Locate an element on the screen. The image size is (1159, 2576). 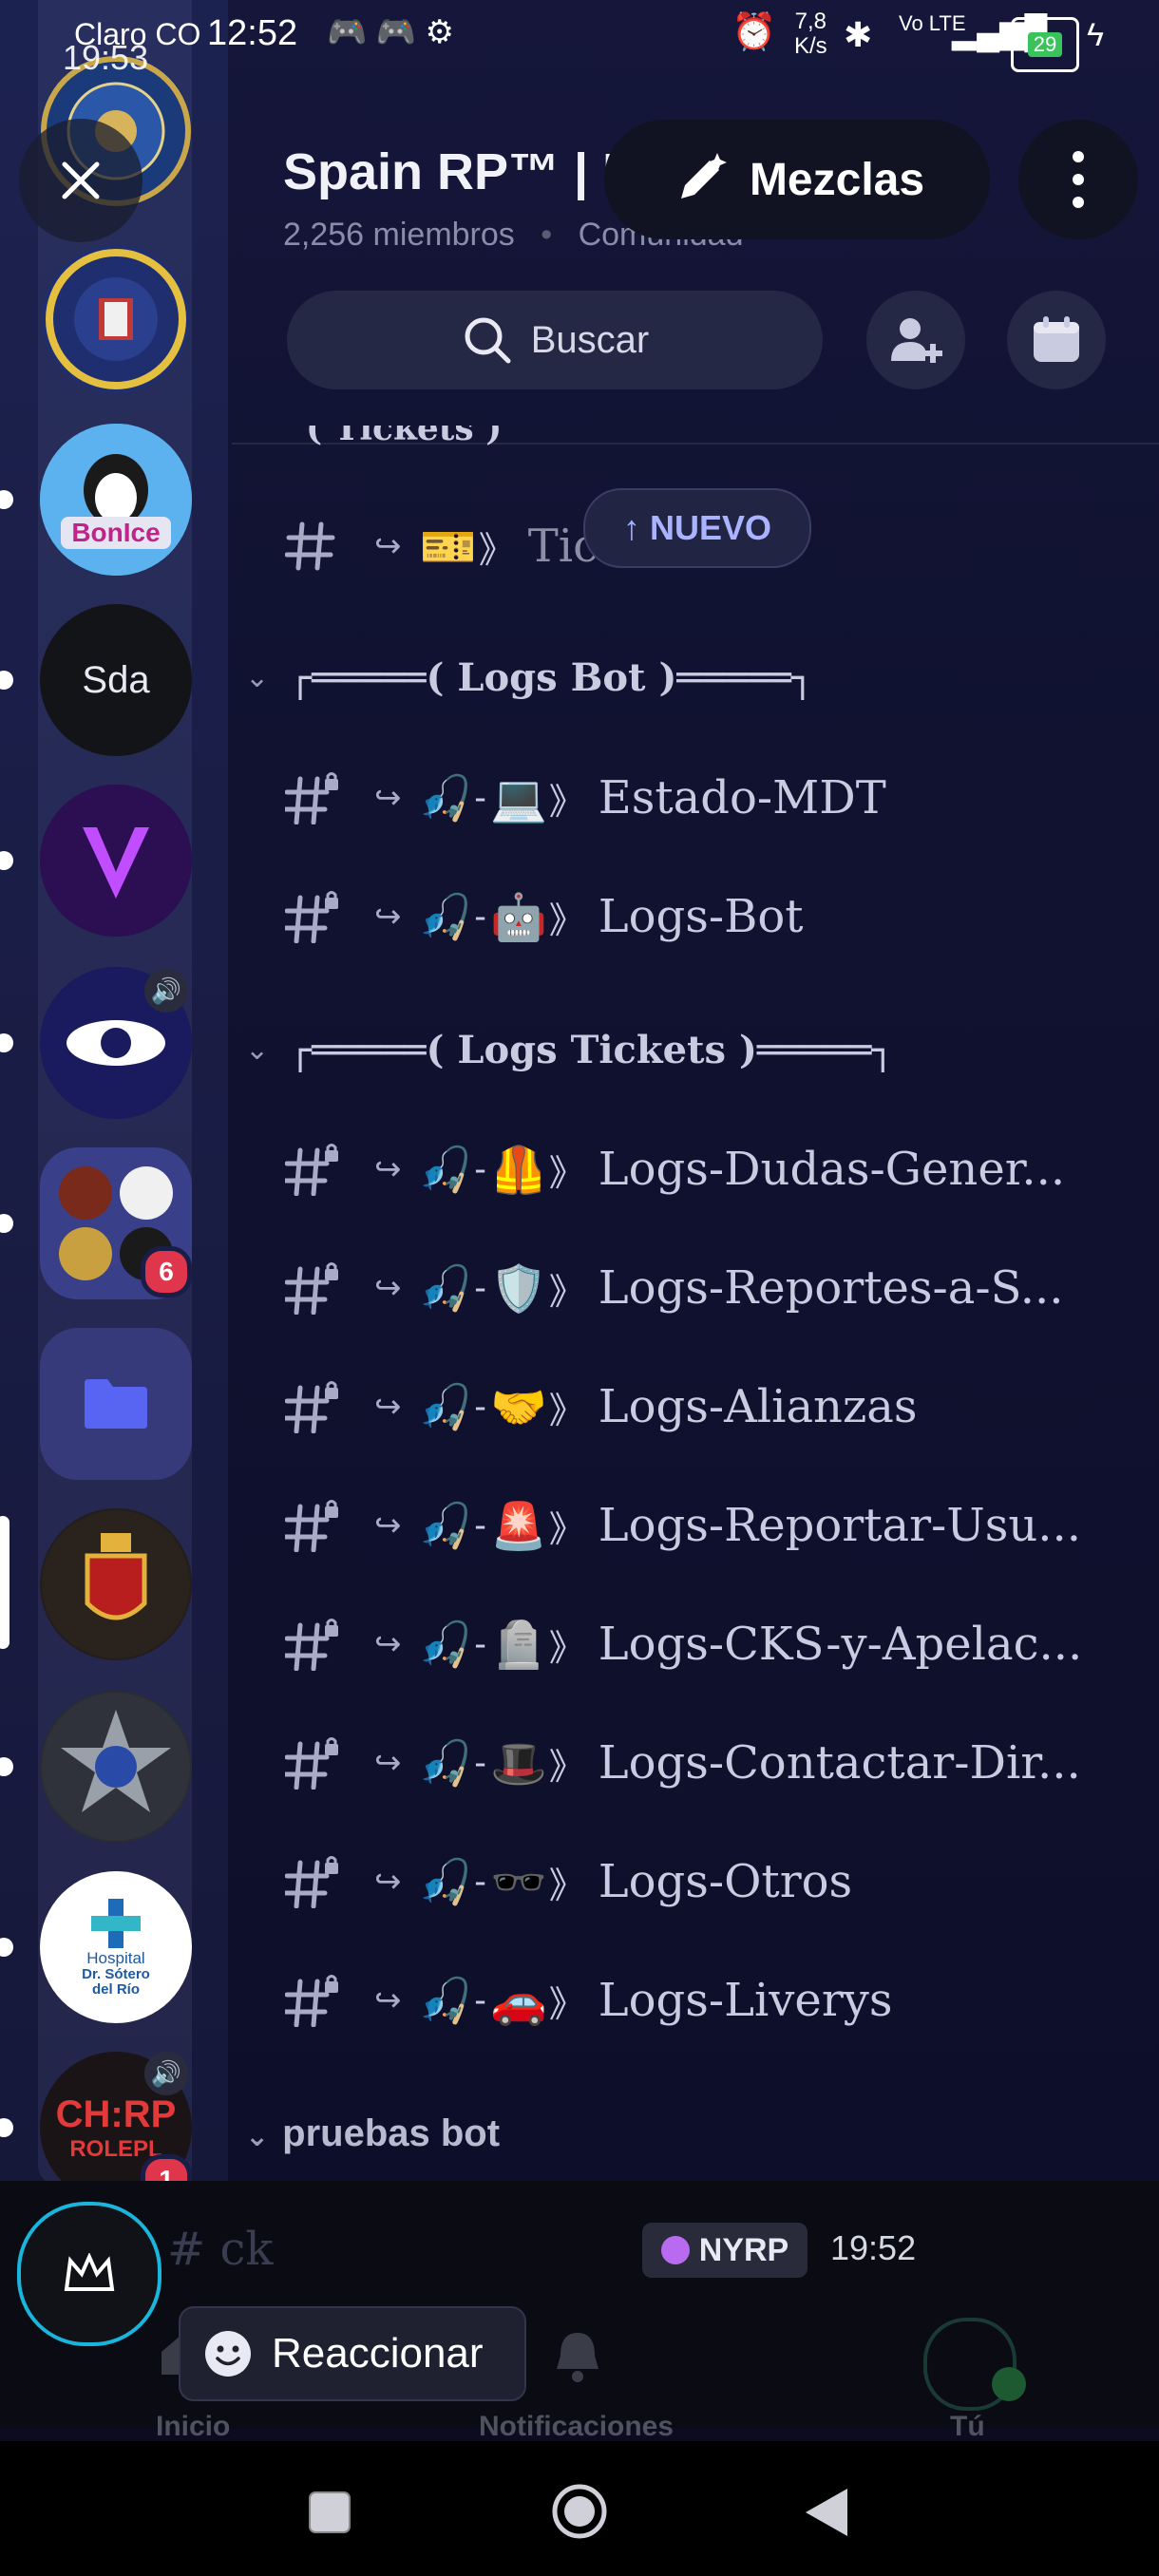
headstone-emoji-icon: 🪦 is located at coordinates (518, 1645).